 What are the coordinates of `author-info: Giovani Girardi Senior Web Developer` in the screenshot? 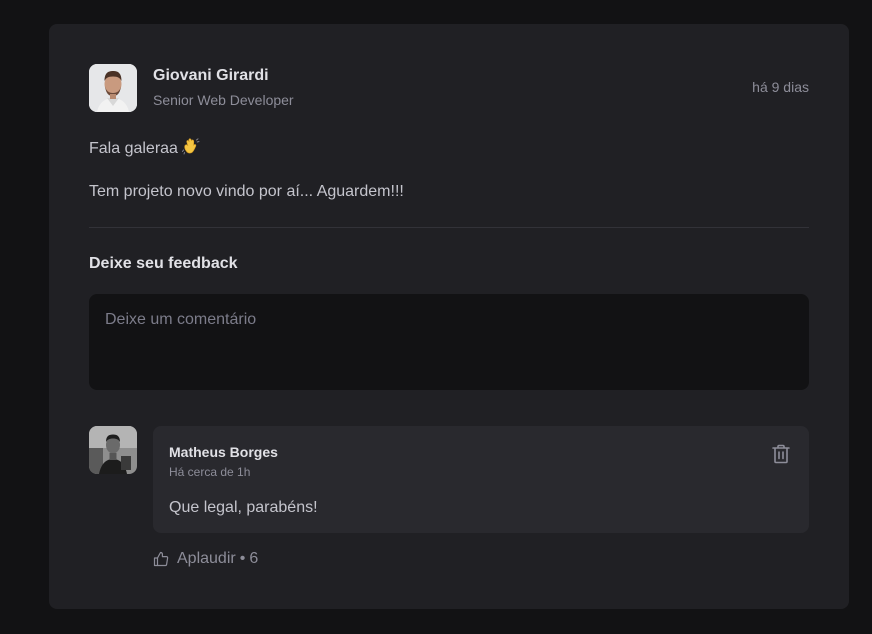 It's located at (223, 88).